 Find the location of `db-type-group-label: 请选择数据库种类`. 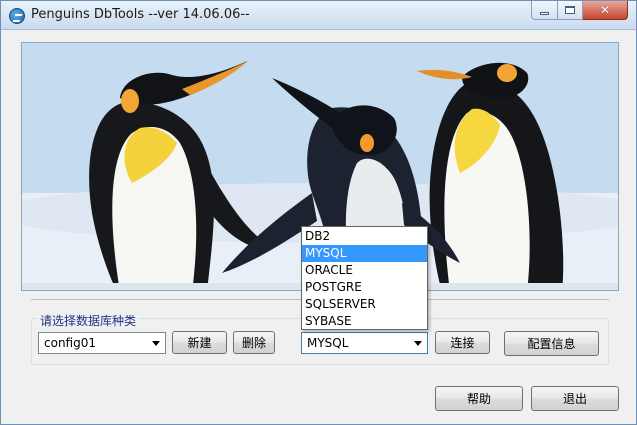

db-type-group-label: 请选择数据库种类 is located at coordinates (88, 320).